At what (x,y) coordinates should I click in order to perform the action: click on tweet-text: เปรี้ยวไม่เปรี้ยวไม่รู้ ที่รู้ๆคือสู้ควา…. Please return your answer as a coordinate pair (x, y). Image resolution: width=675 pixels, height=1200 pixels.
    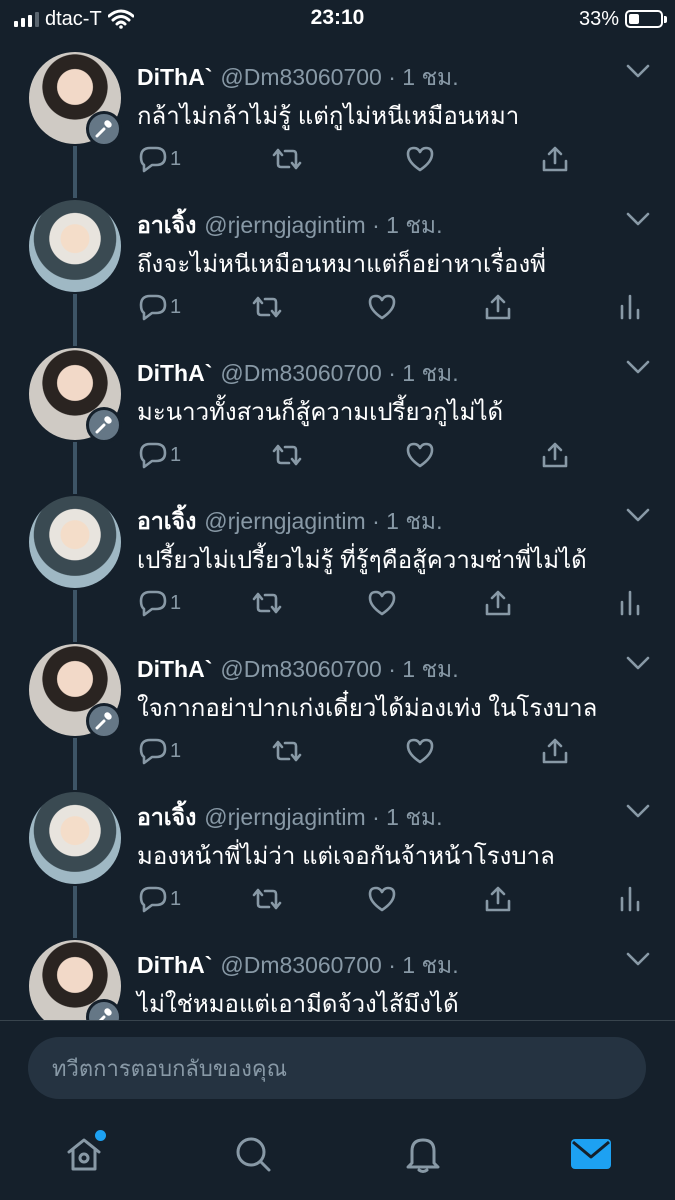
    Looking at the image, I should click on (362, 560).